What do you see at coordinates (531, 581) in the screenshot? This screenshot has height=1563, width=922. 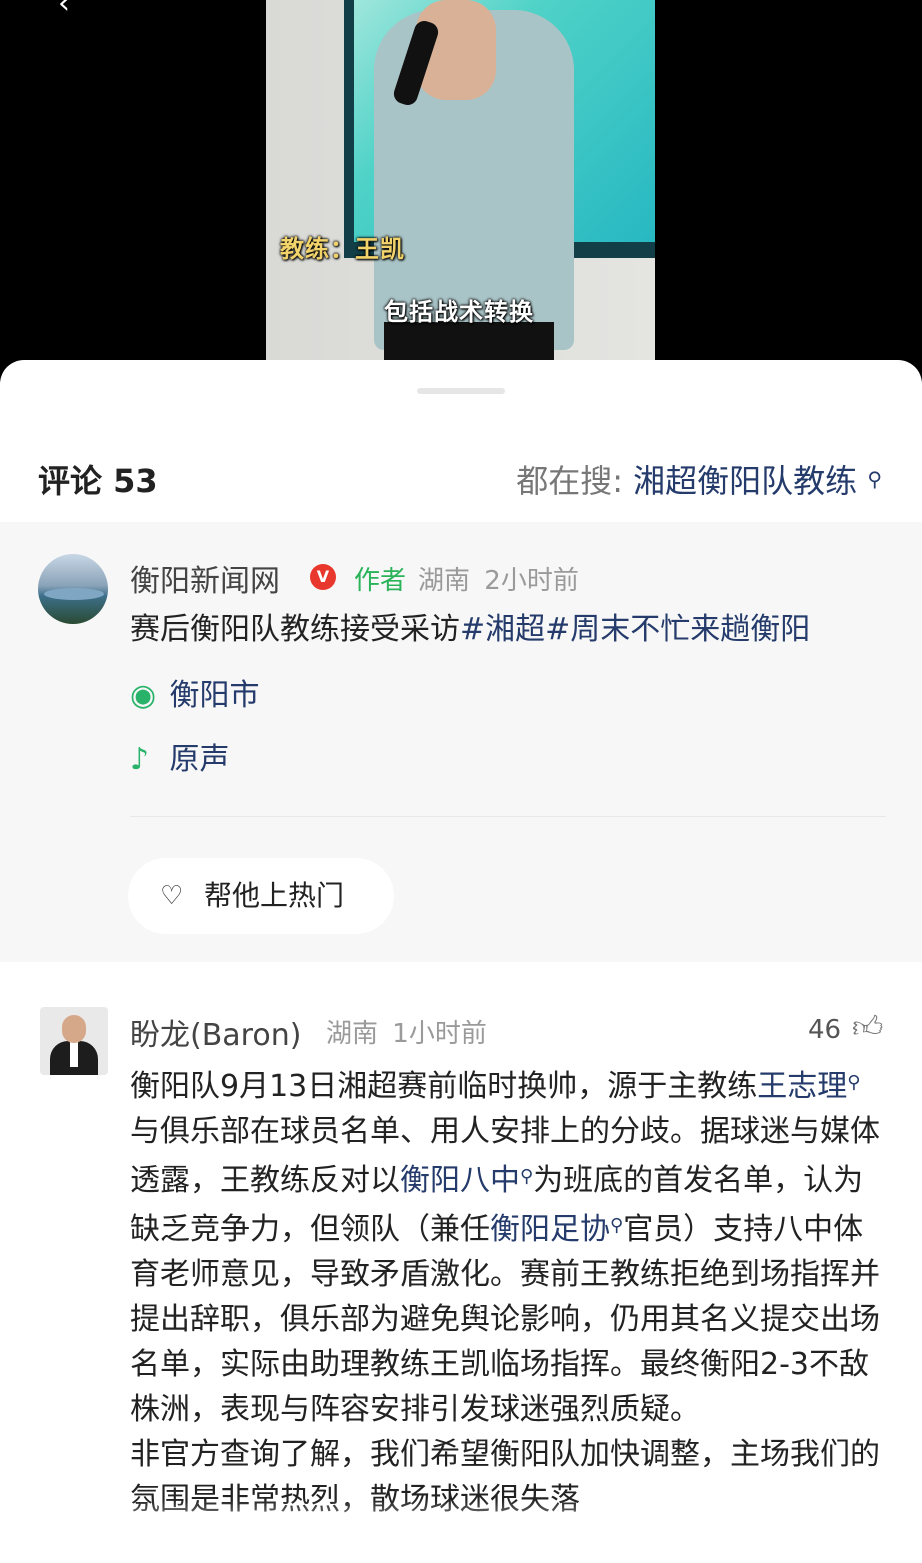 I see `author-time: 2小时前` at bounding box center [531, 581].